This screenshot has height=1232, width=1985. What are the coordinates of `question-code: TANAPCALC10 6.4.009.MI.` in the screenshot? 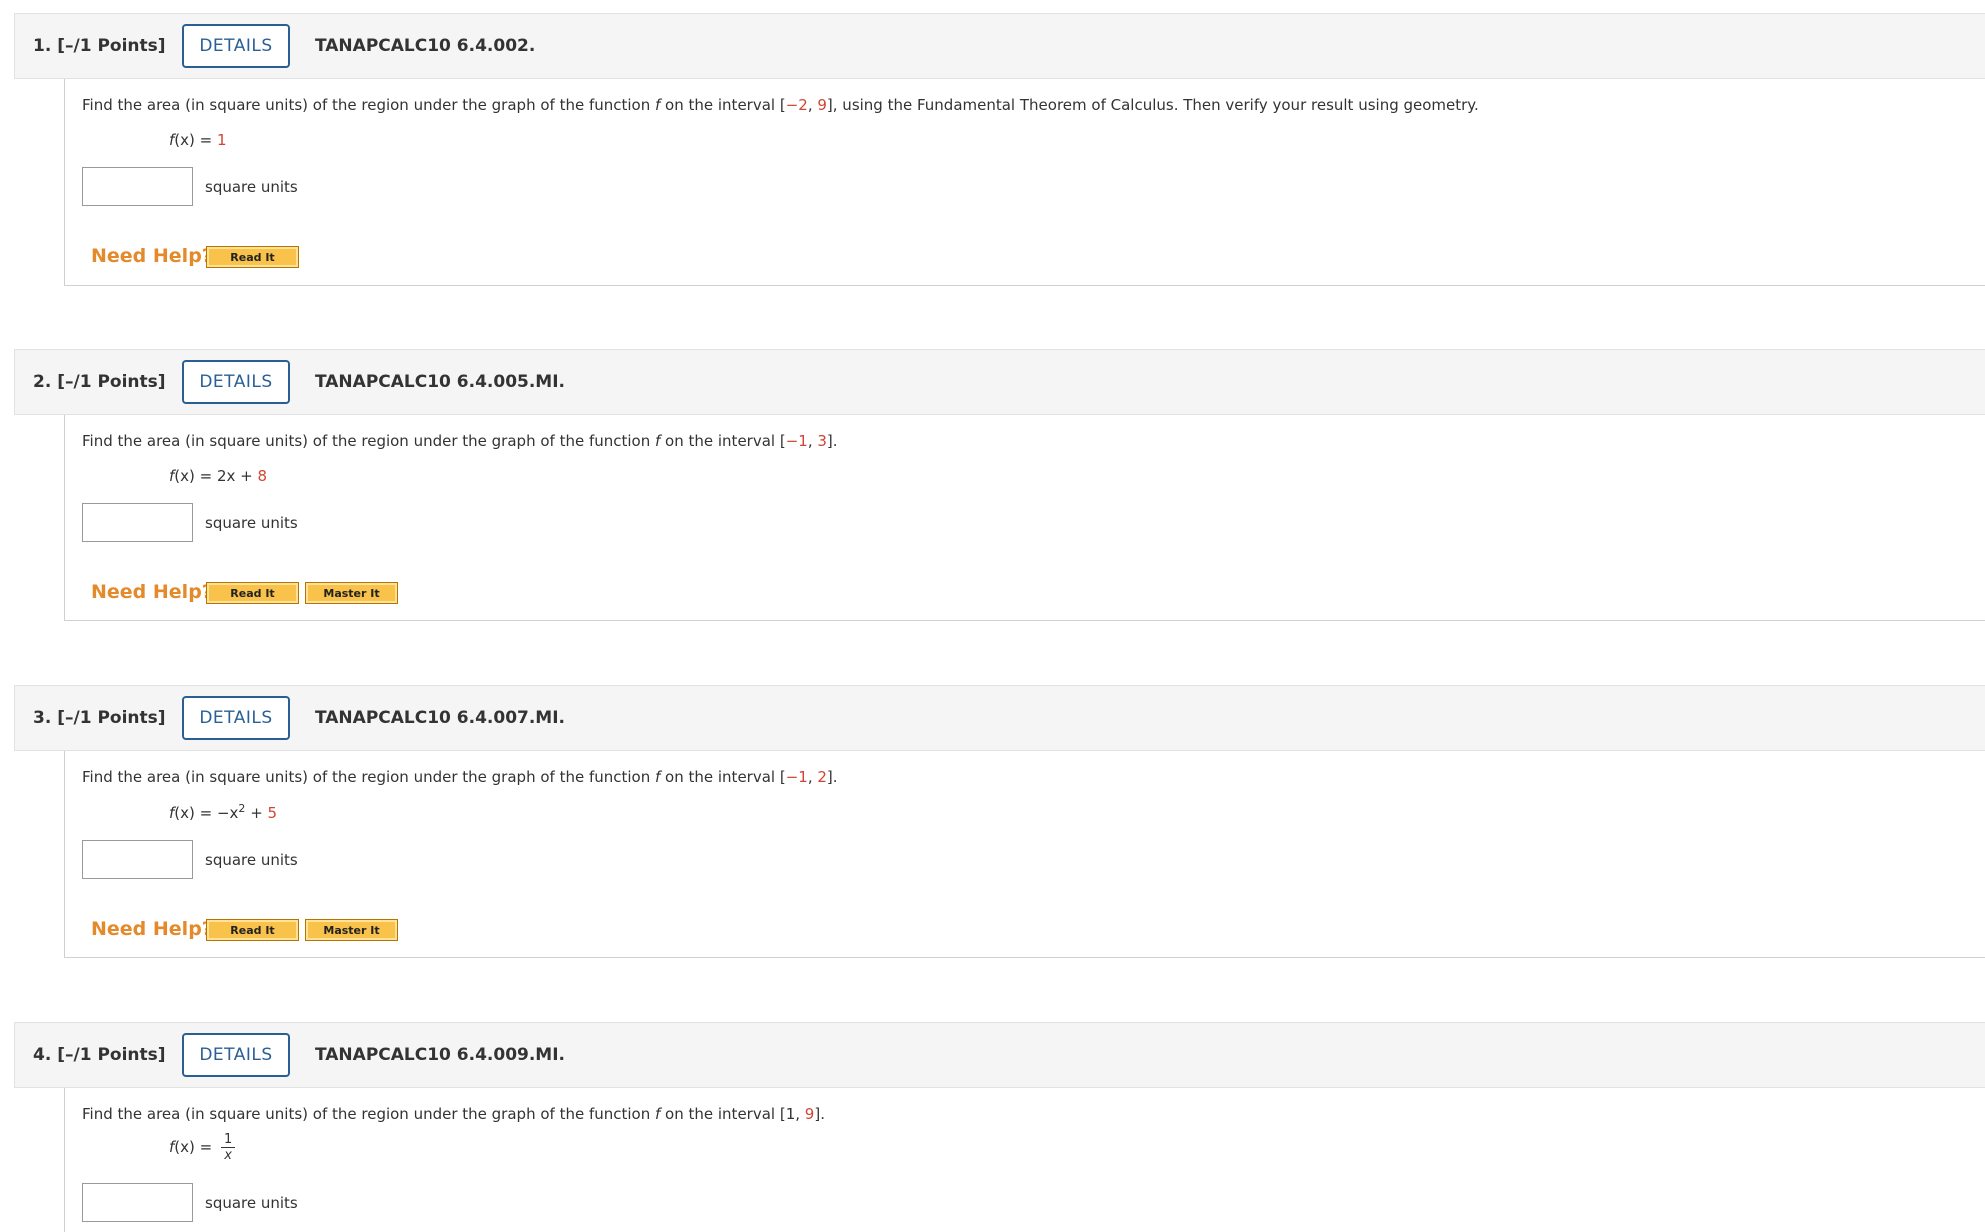 It's located at (440, 1055).